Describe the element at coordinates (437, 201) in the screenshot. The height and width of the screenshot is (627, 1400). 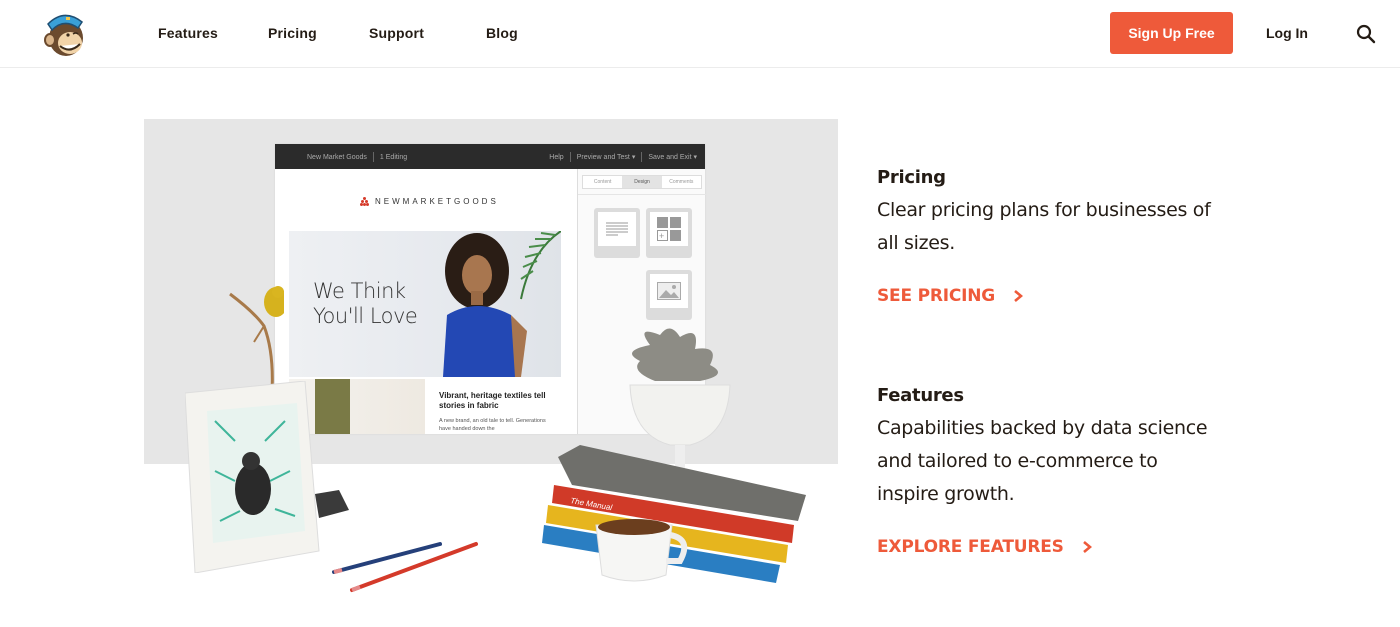
I see `brand-name: NEWMARKETGOODS` at that location.